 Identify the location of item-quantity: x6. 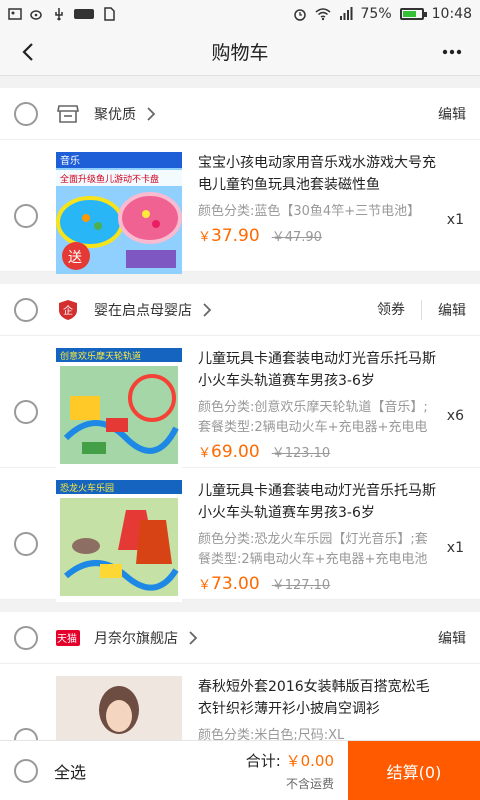
(455, 416).